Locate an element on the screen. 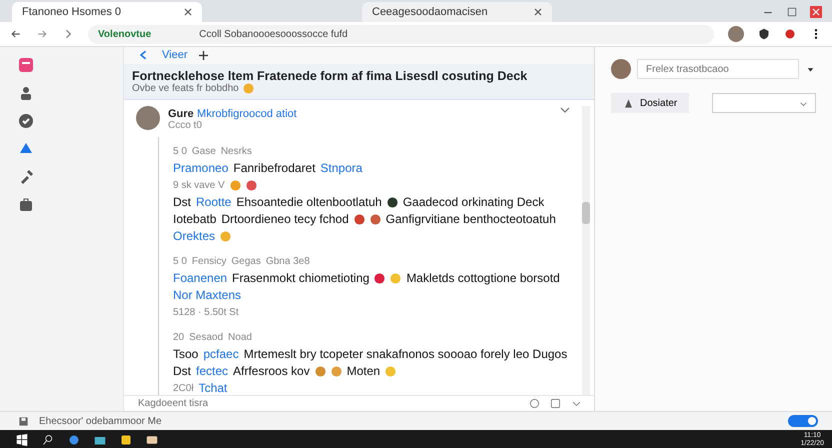  message-text: Makletds cottogtione borsotd is located at coordinates (483, 278).